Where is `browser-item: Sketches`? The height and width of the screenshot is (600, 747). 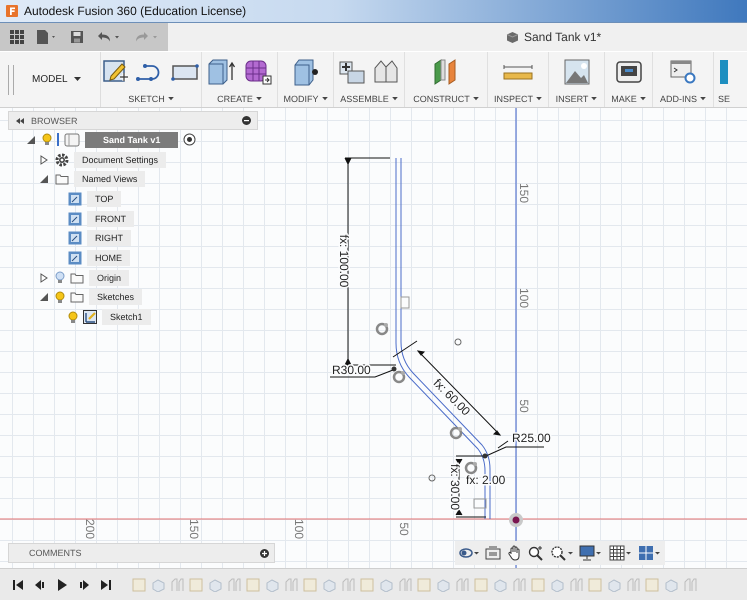
browser-item: Sketches is located at coordinates (115, 297).